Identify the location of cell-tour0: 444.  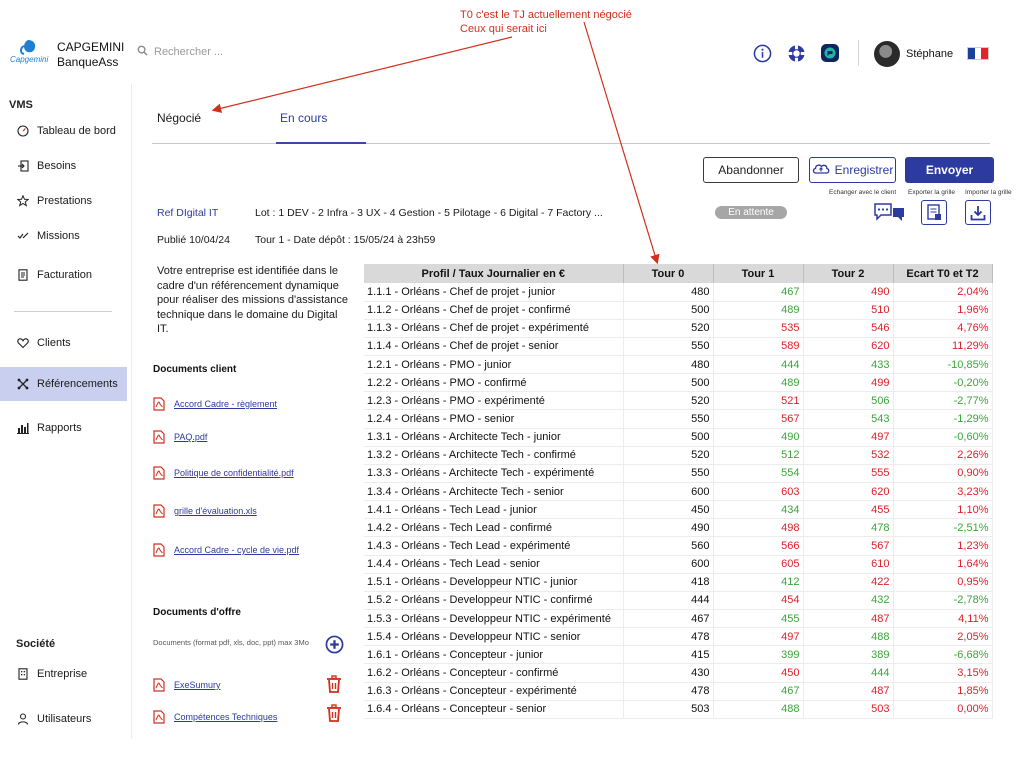
(668, 601).